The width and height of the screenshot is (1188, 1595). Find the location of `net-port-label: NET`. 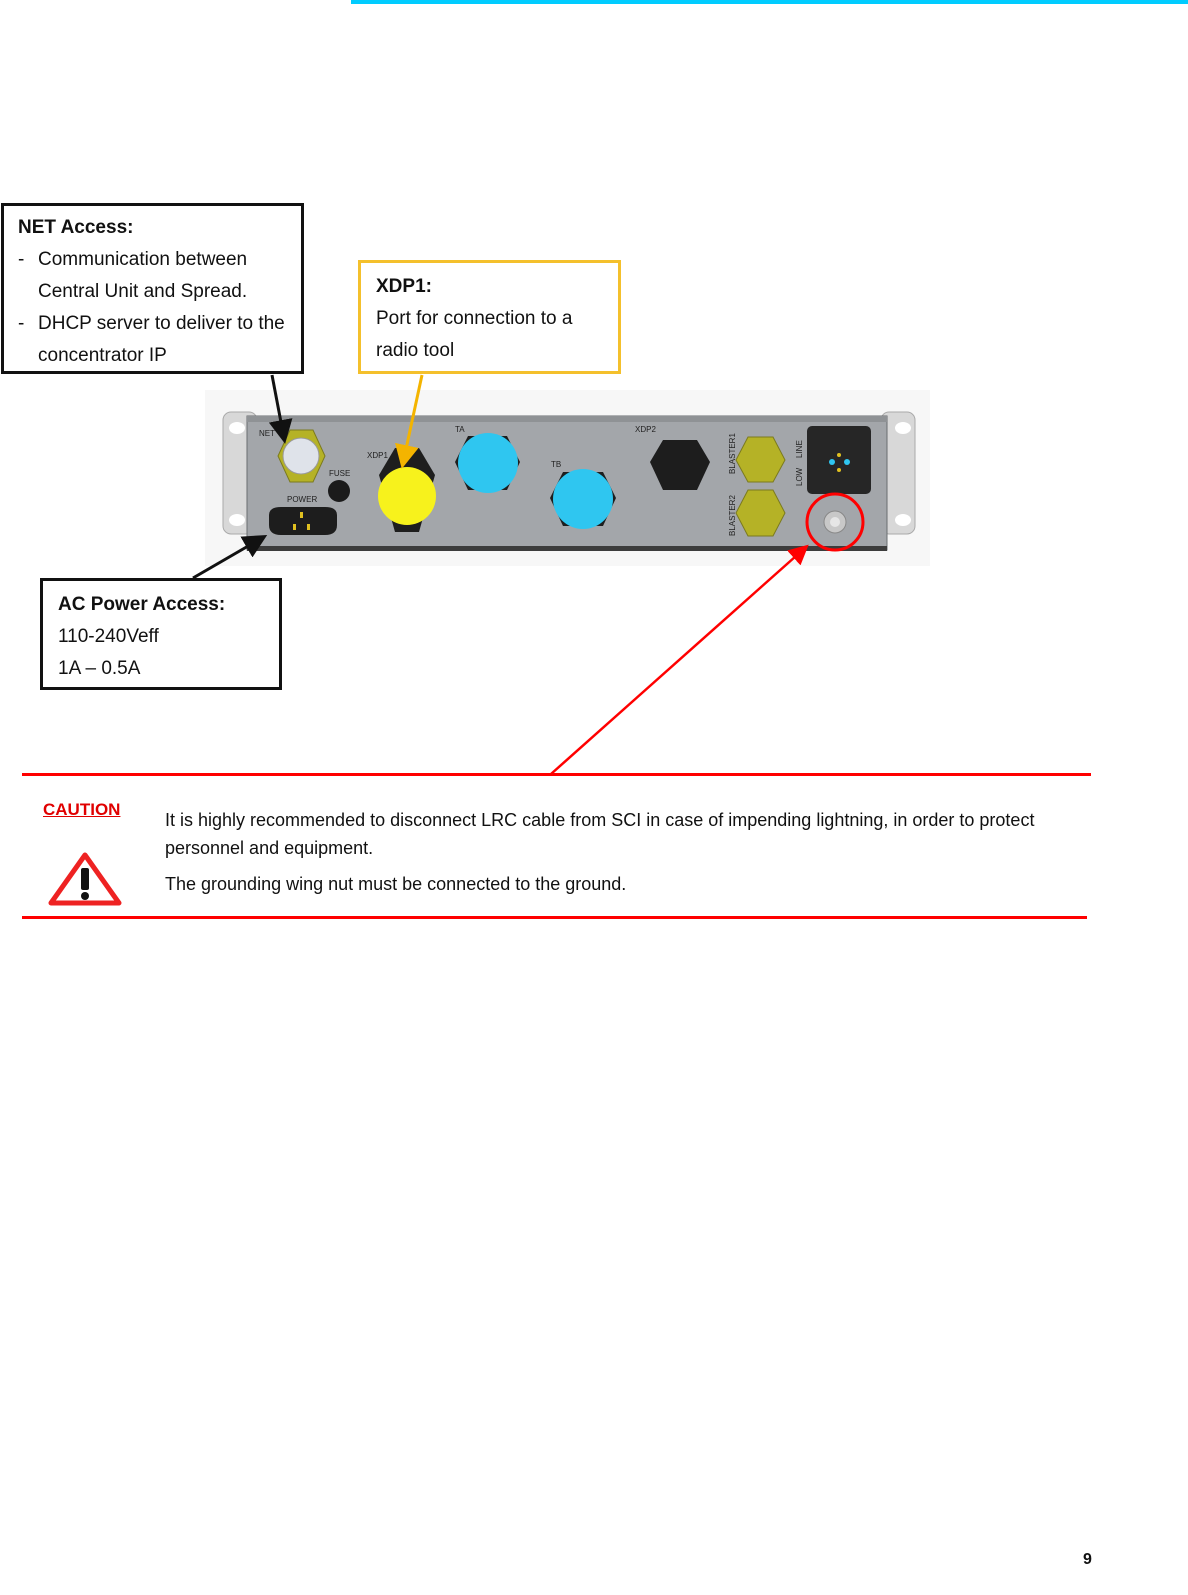

net-port-label: NET is located at coordinates (267, 433).